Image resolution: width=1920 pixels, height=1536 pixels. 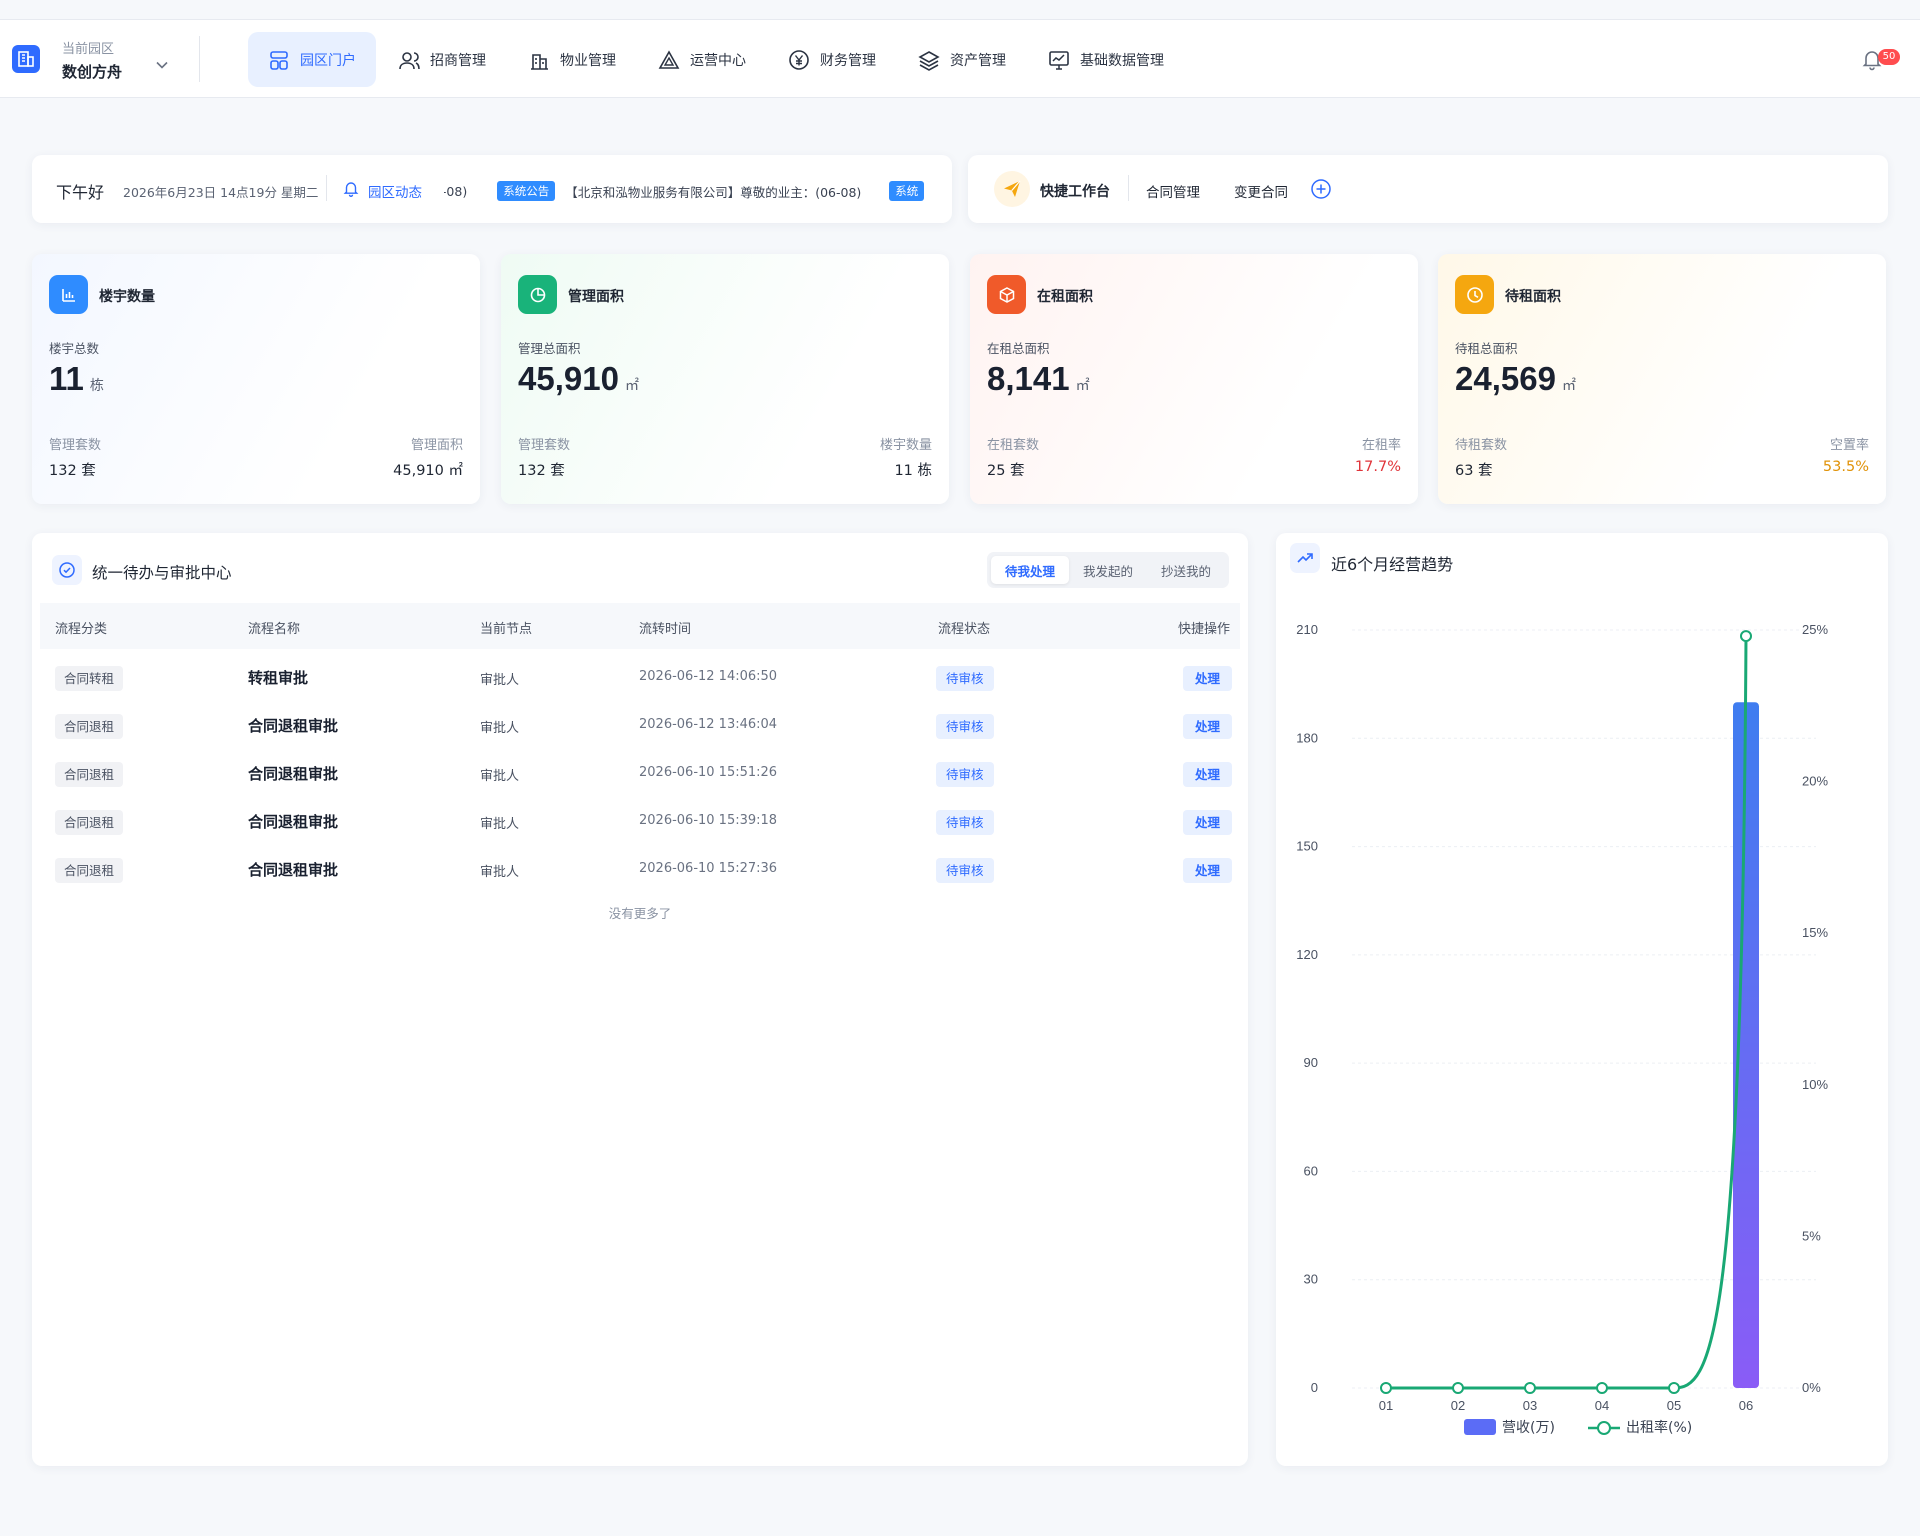 I want to click on legend-occupancy-marker, so click(x=1604, y=1428).